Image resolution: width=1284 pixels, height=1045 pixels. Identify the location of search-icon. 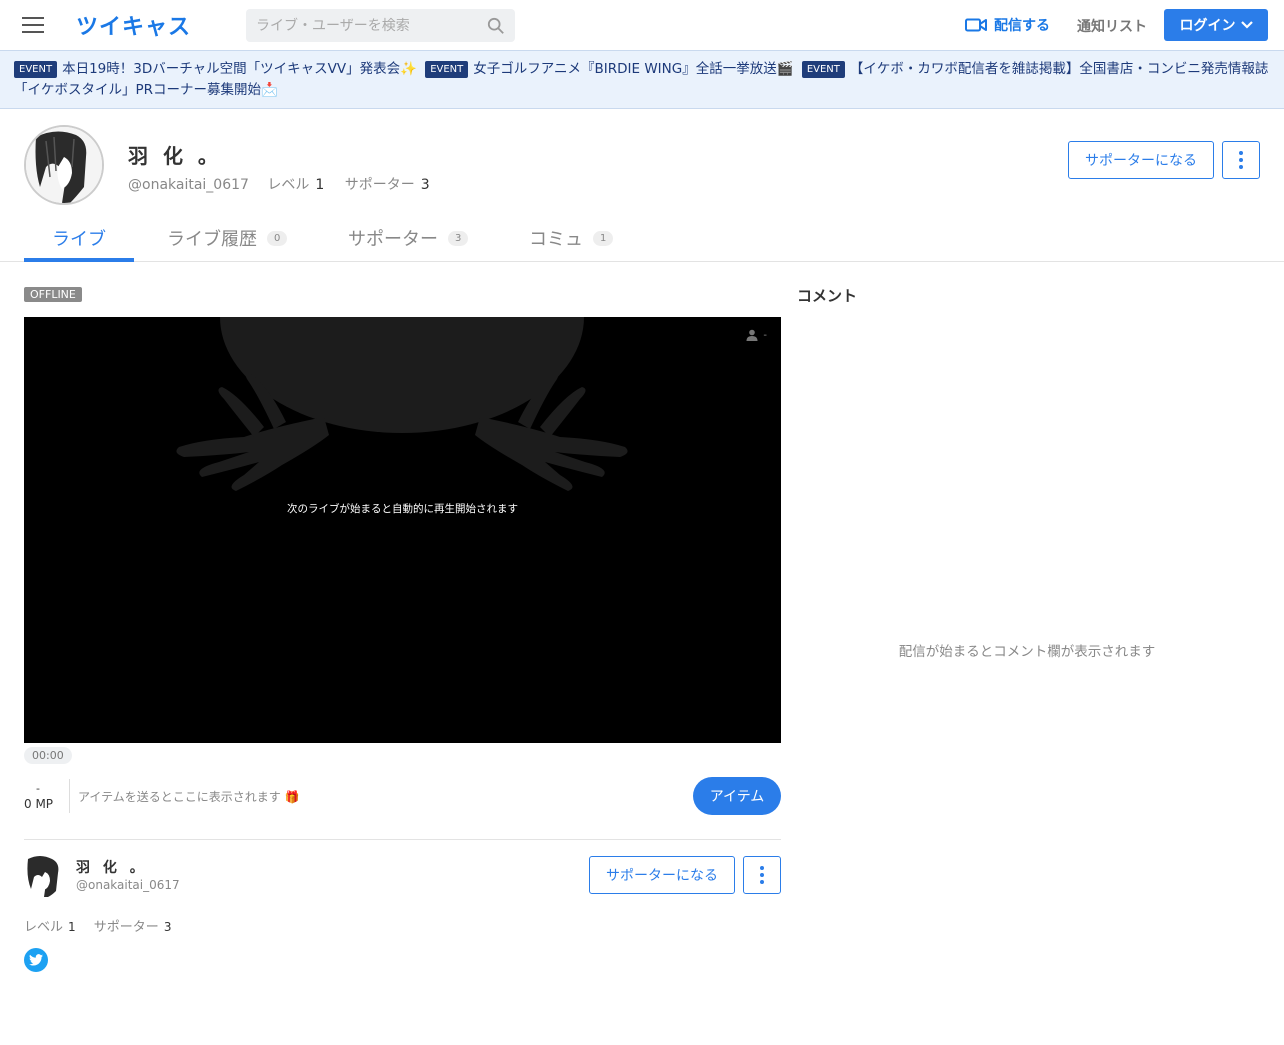
(496, 26).